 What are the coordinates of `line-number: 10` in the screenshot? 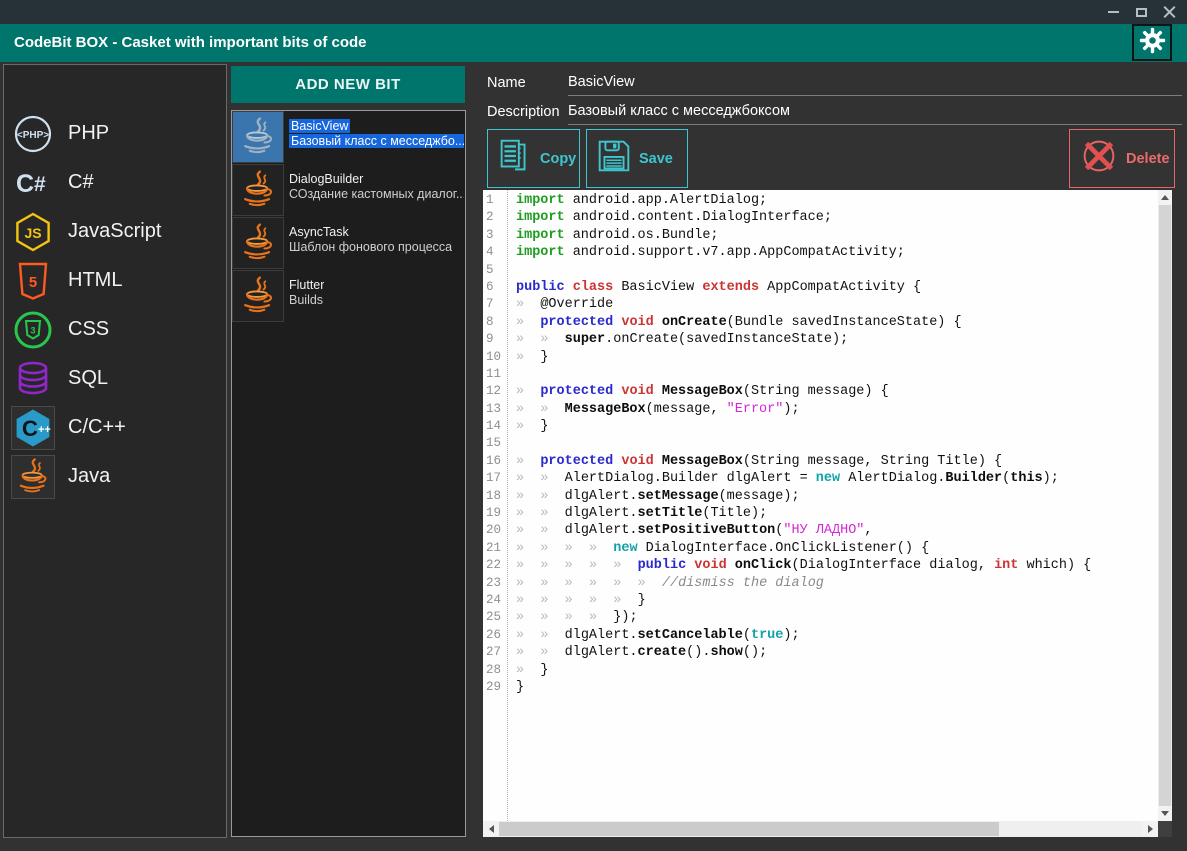 It's located at (494, 356).